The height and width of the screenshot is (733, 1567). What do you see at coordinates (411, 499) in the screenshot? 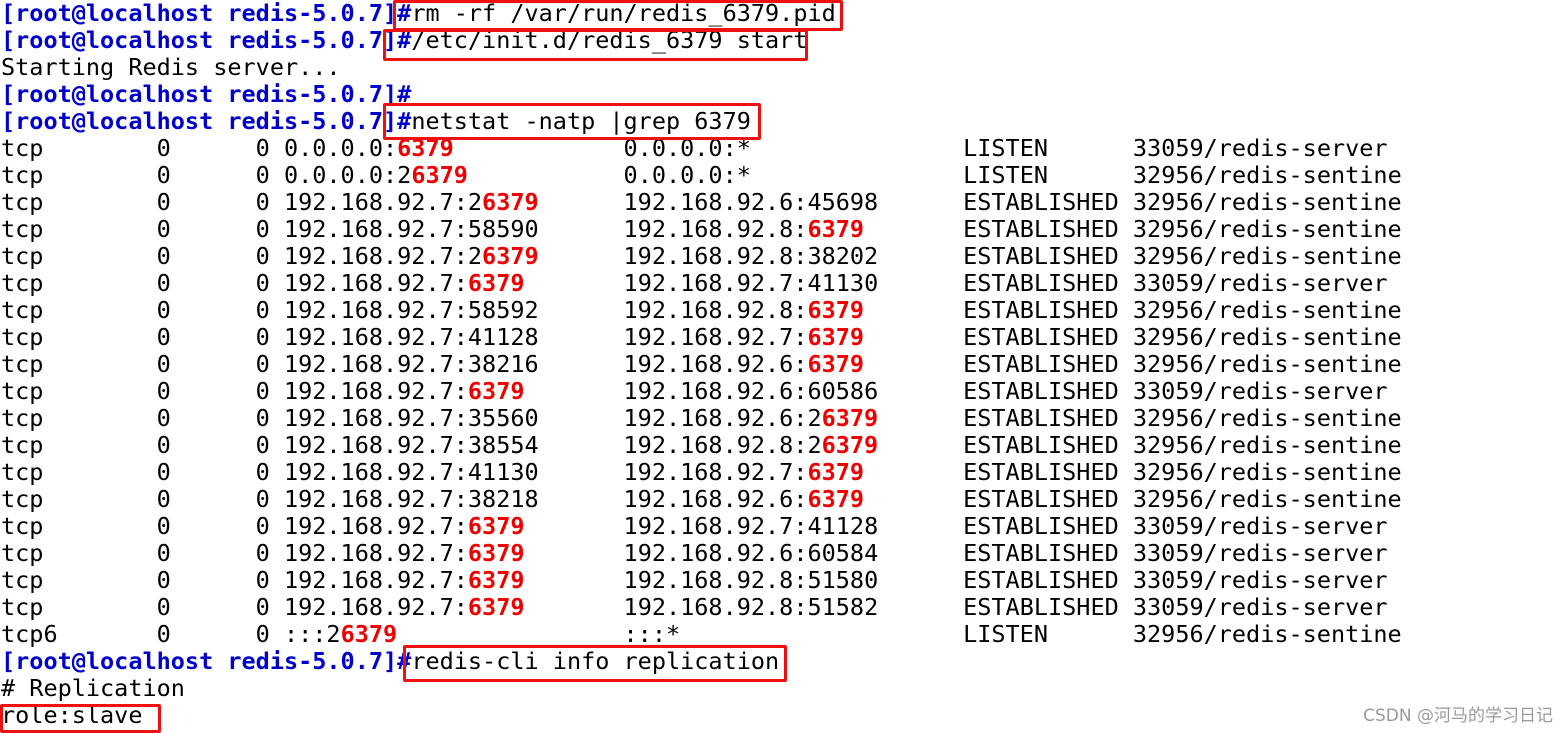
I see `local-address: 192.168.92.7:38218` at bounding box center [411, 499].